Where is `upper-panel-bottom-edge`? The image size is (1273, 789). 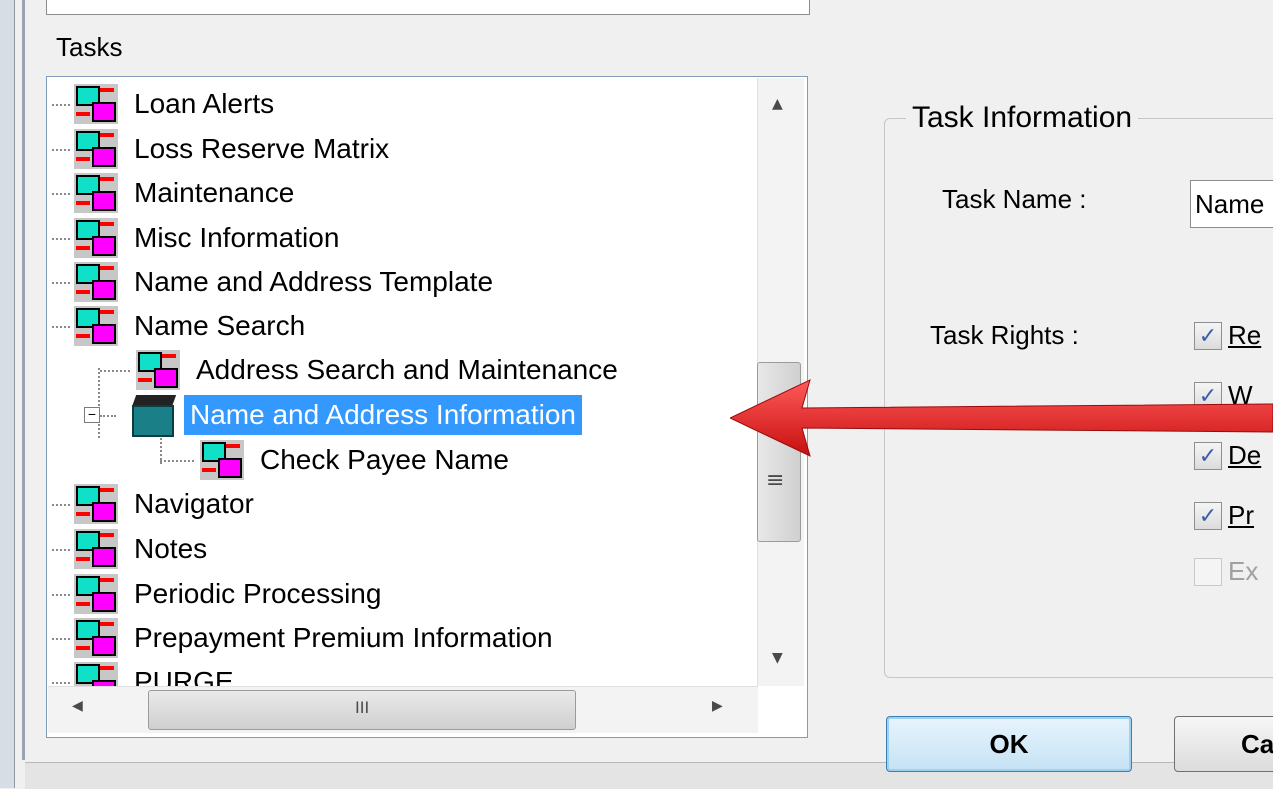
upper-panel-bottom-edge is located at coordinates (428, 7).